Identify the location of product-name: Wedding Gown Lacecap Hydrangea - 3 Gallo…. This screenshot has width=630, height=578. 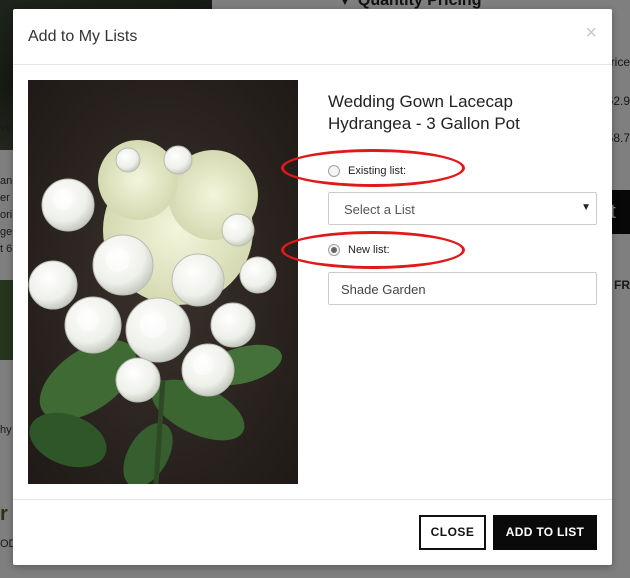
(424, 112).